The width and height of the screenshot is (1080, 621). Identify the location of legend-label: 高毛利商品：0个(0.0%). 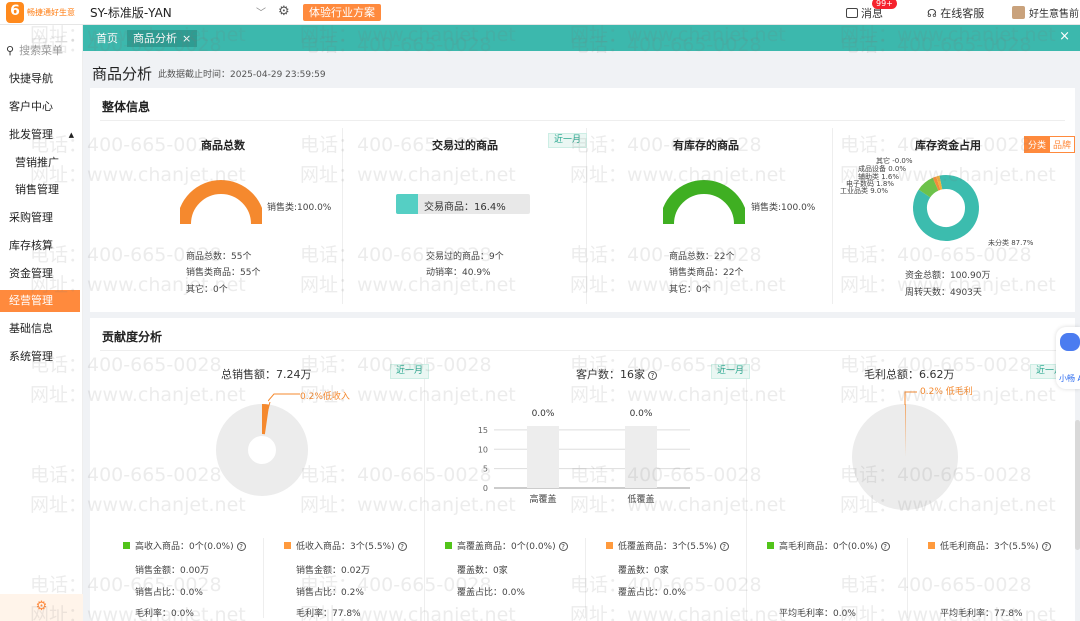
(828, 547).